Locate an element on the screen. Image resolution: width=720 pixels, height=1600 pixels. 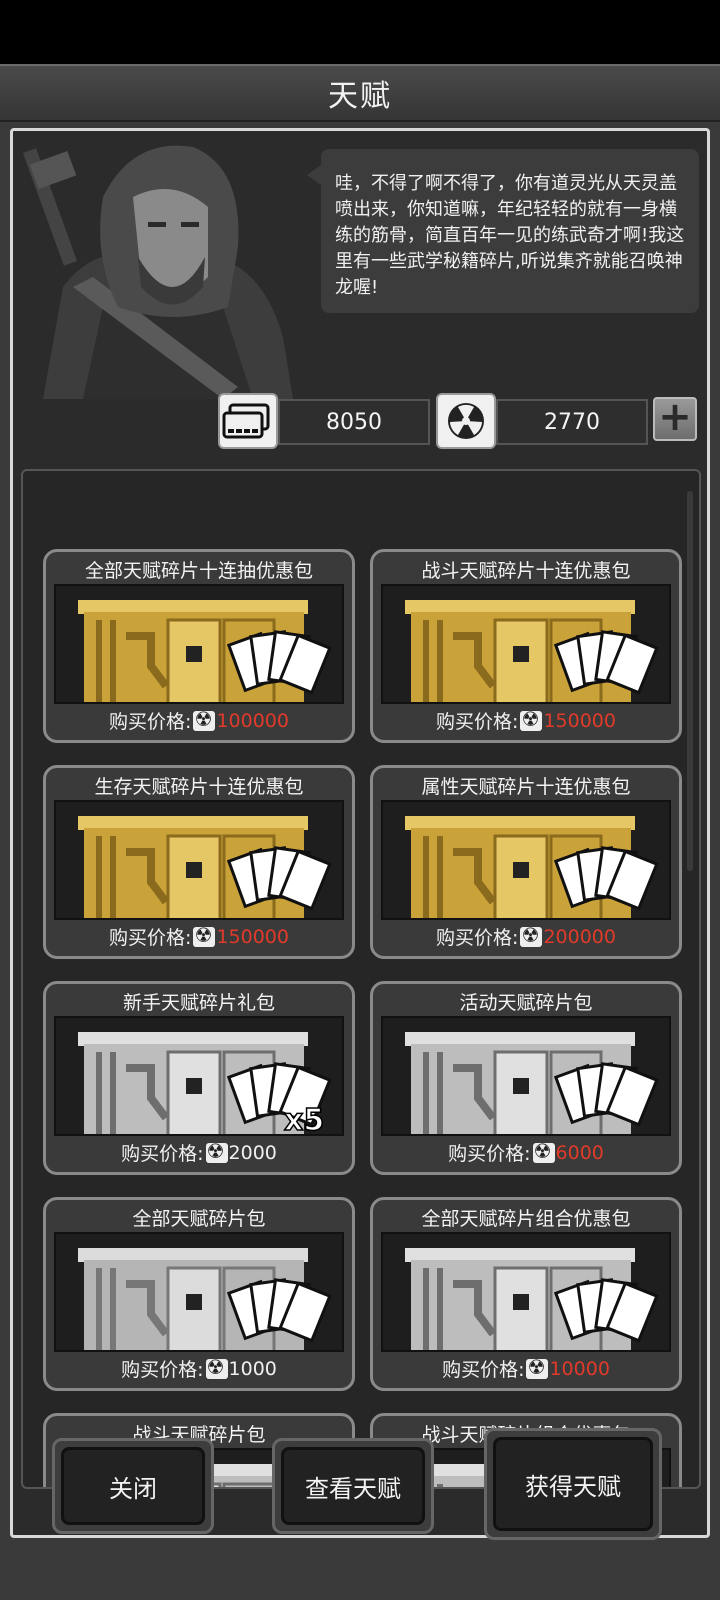
close-button: 关闭 is located at coordinates (133, 1486).